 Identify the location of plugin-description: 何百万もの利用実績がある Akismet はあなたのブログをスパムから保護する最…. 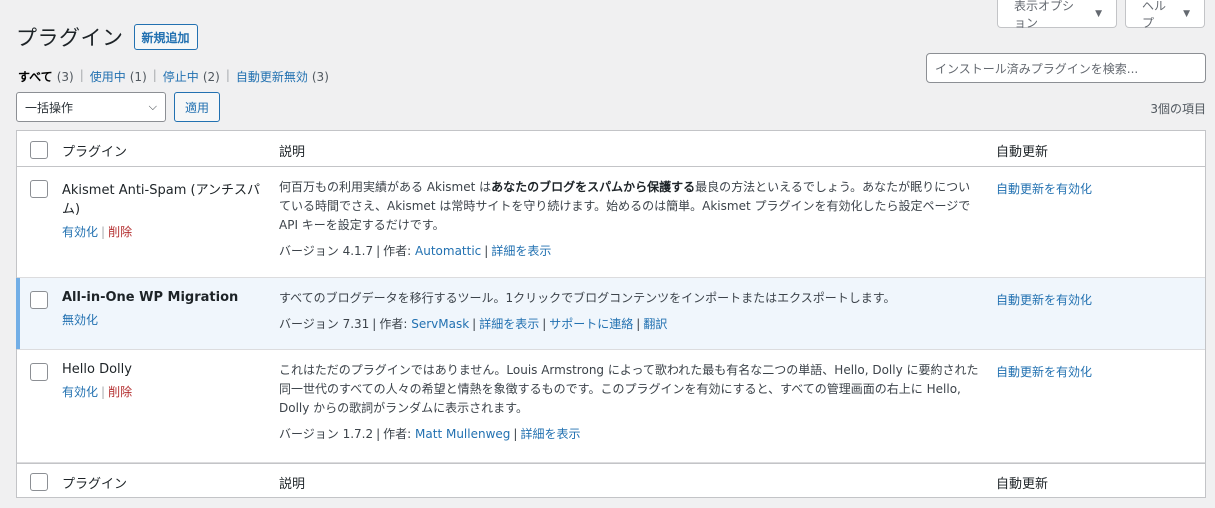
(625, 206).